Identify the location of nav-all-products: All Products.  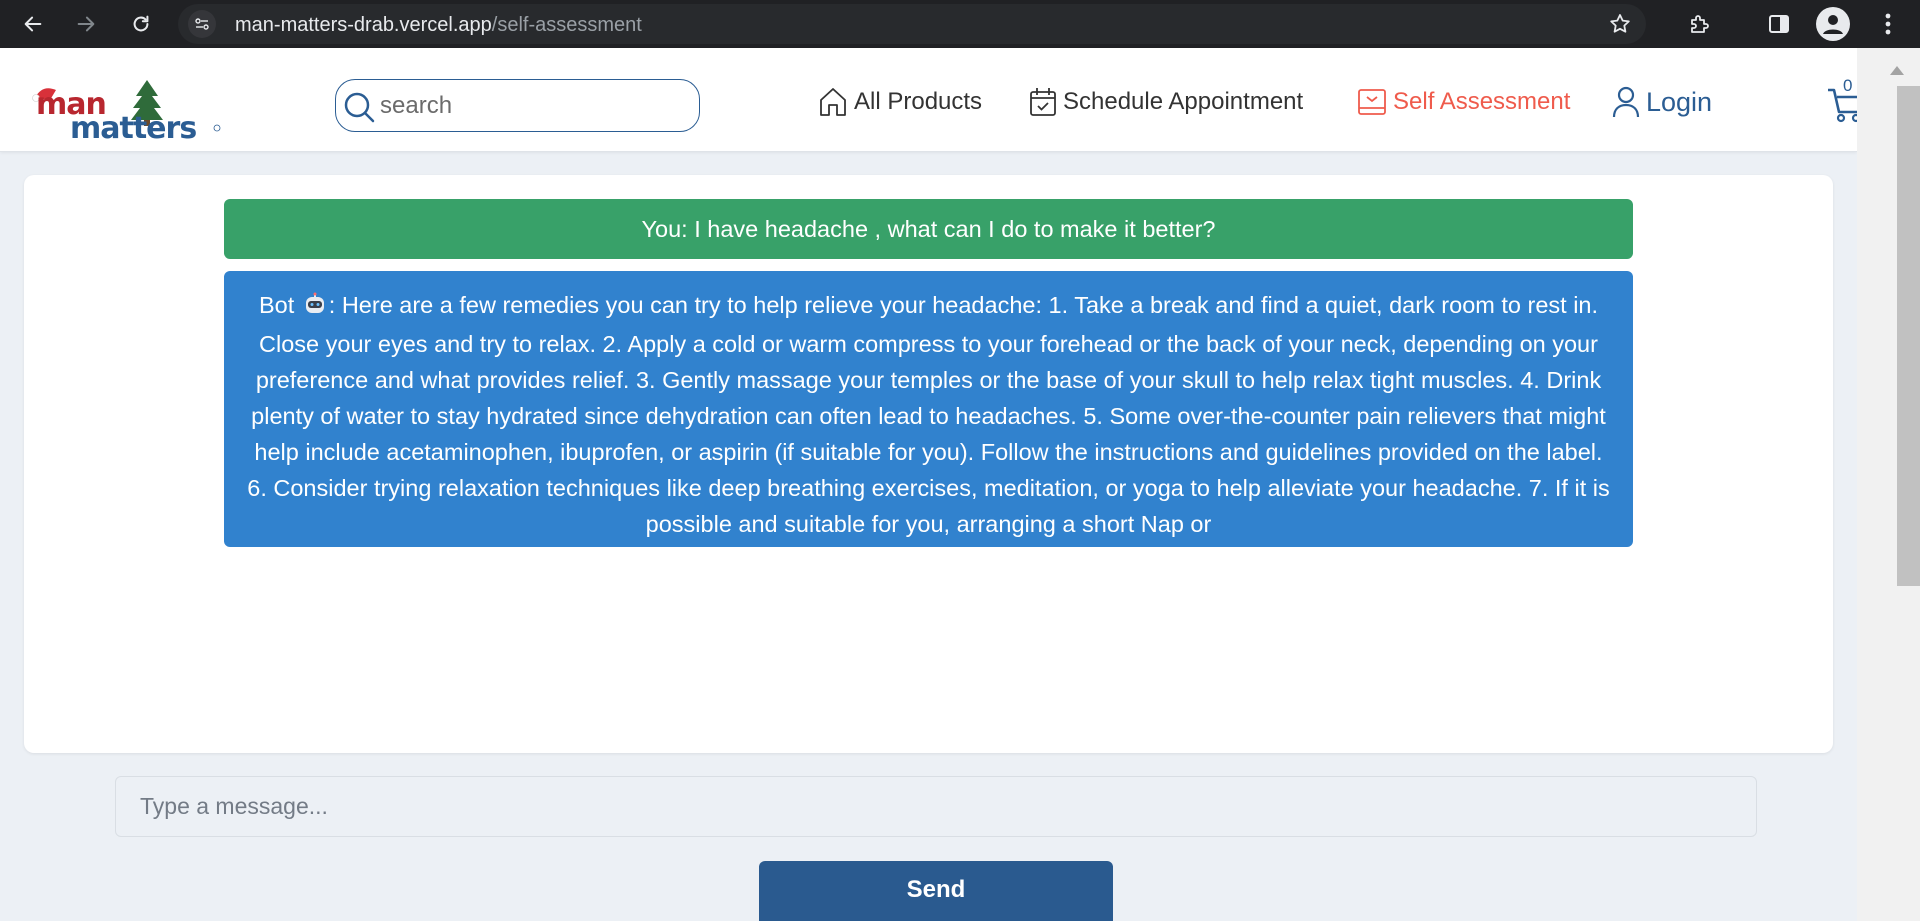
(900, 102).